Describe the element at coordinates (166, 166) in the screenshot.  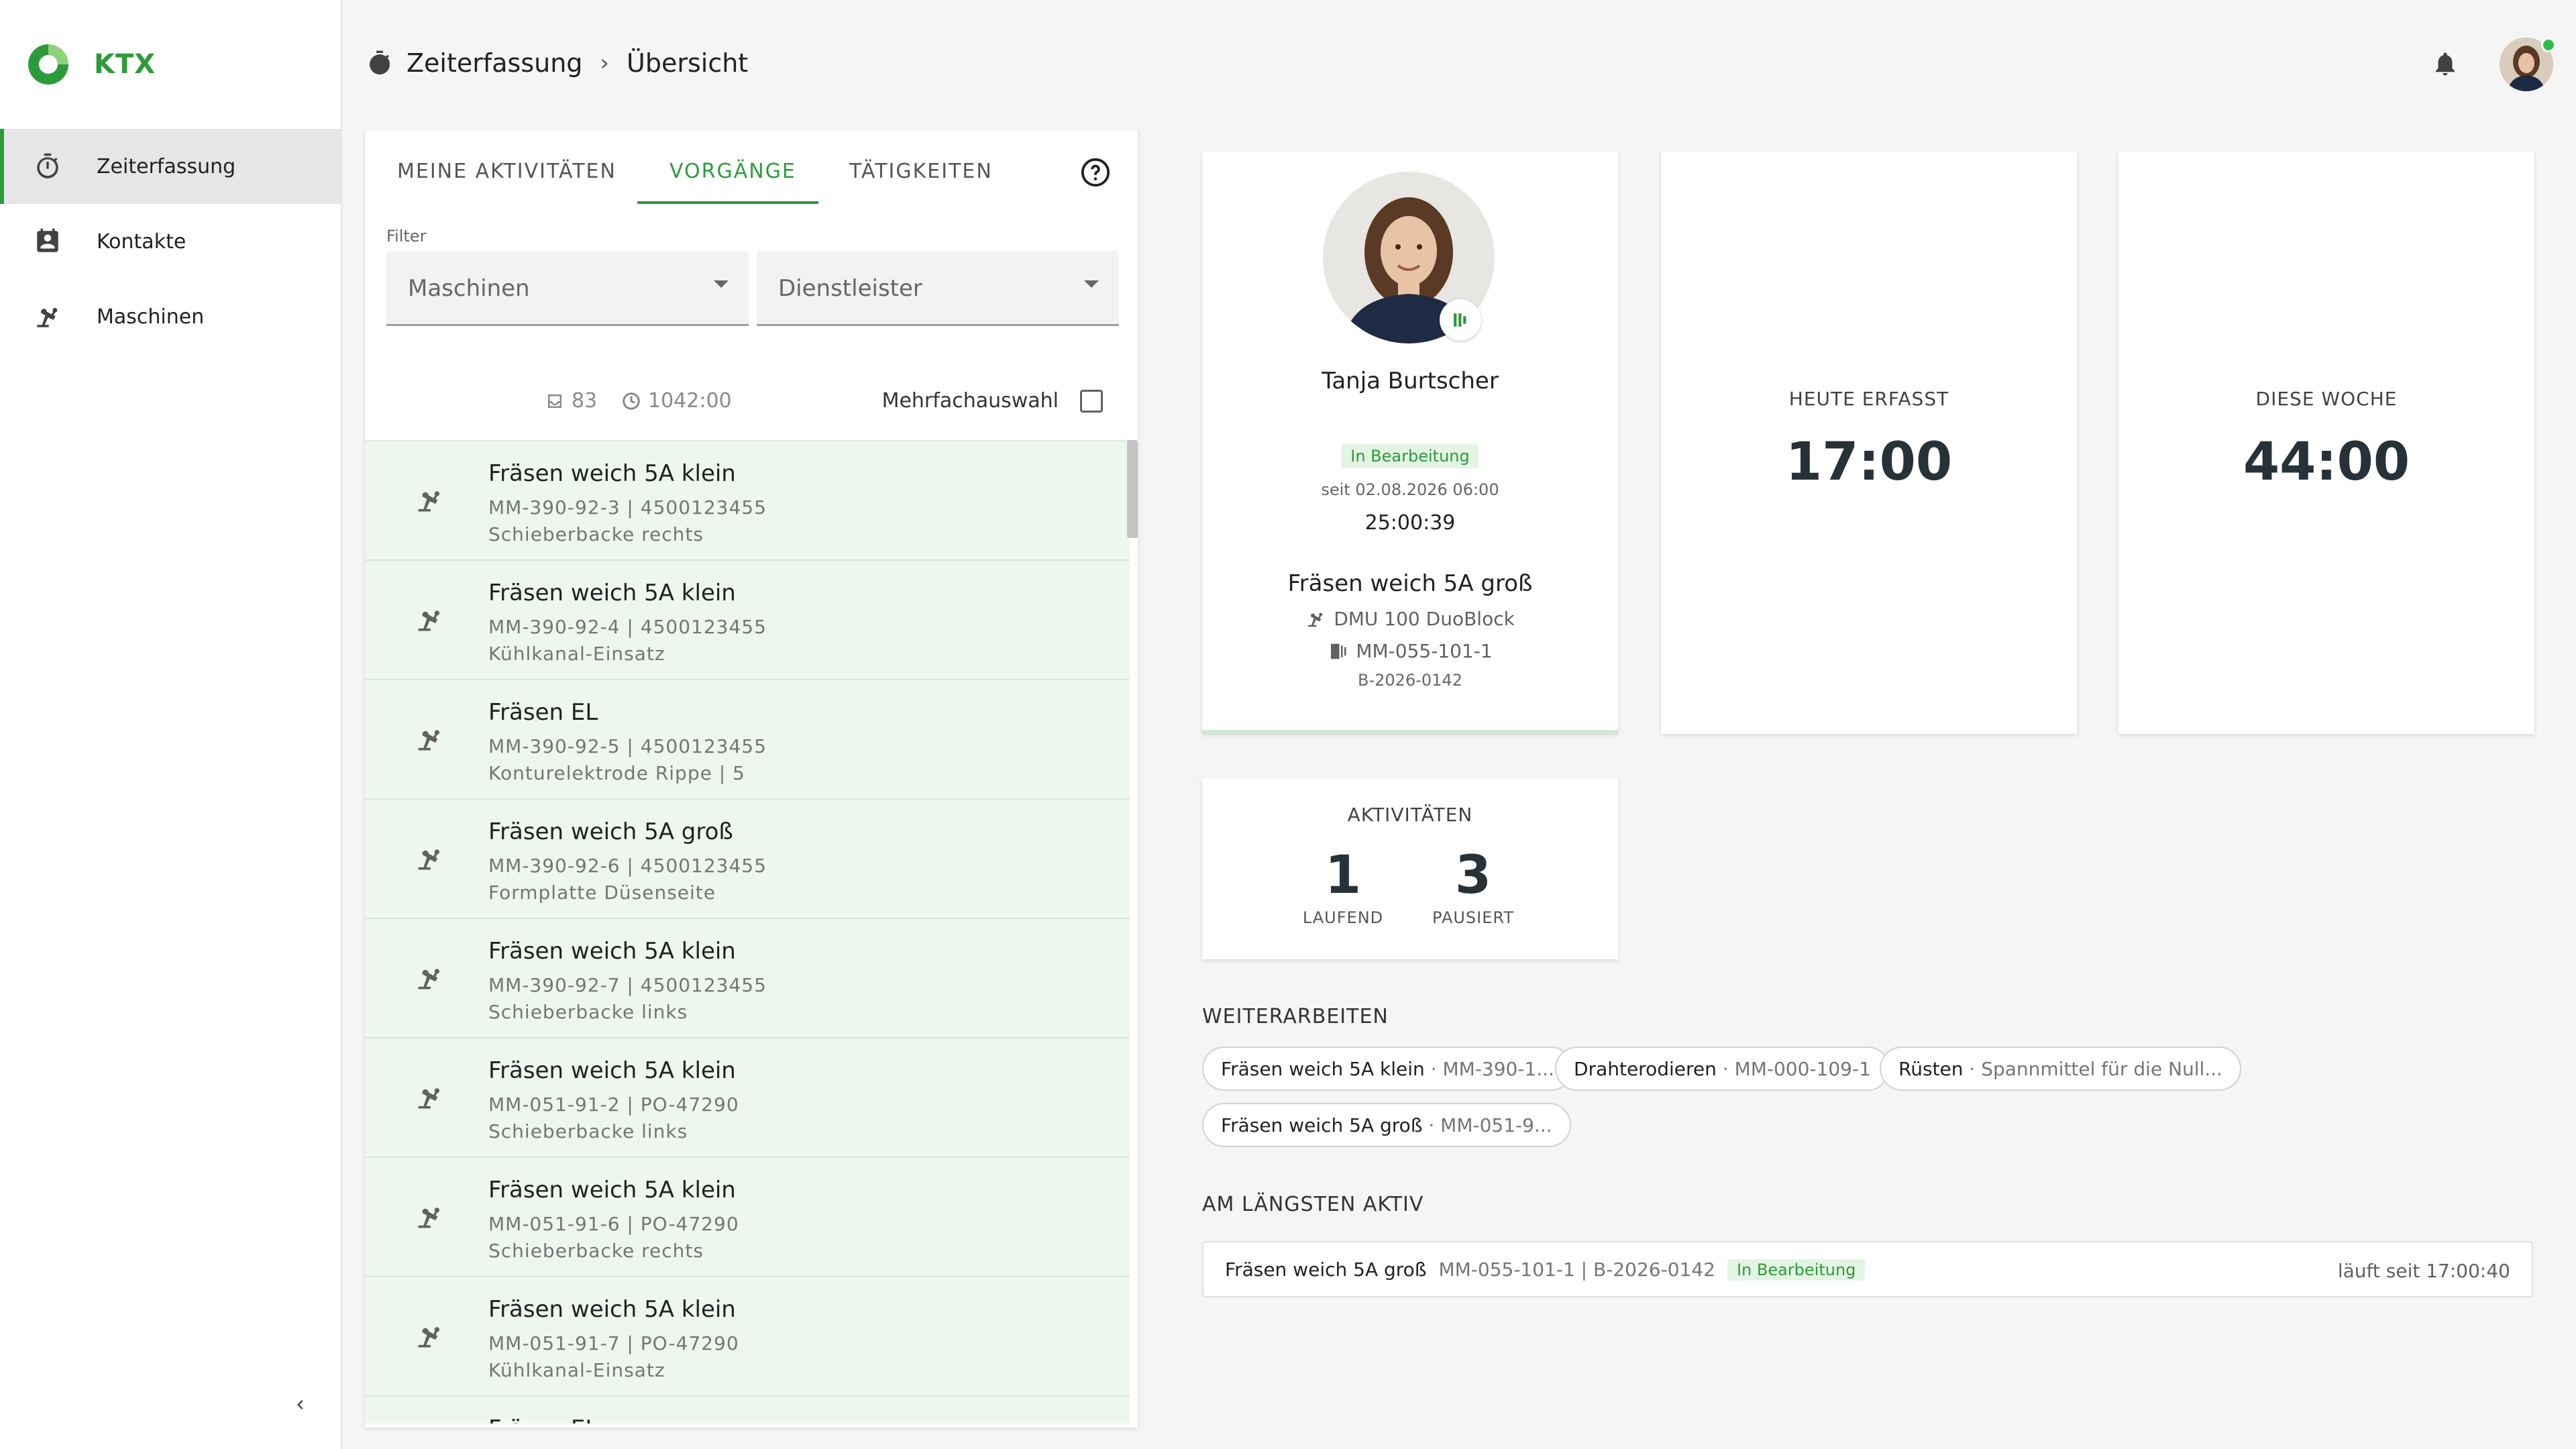
I see `sidebar-item-label: Zeiterfassung` at that location.